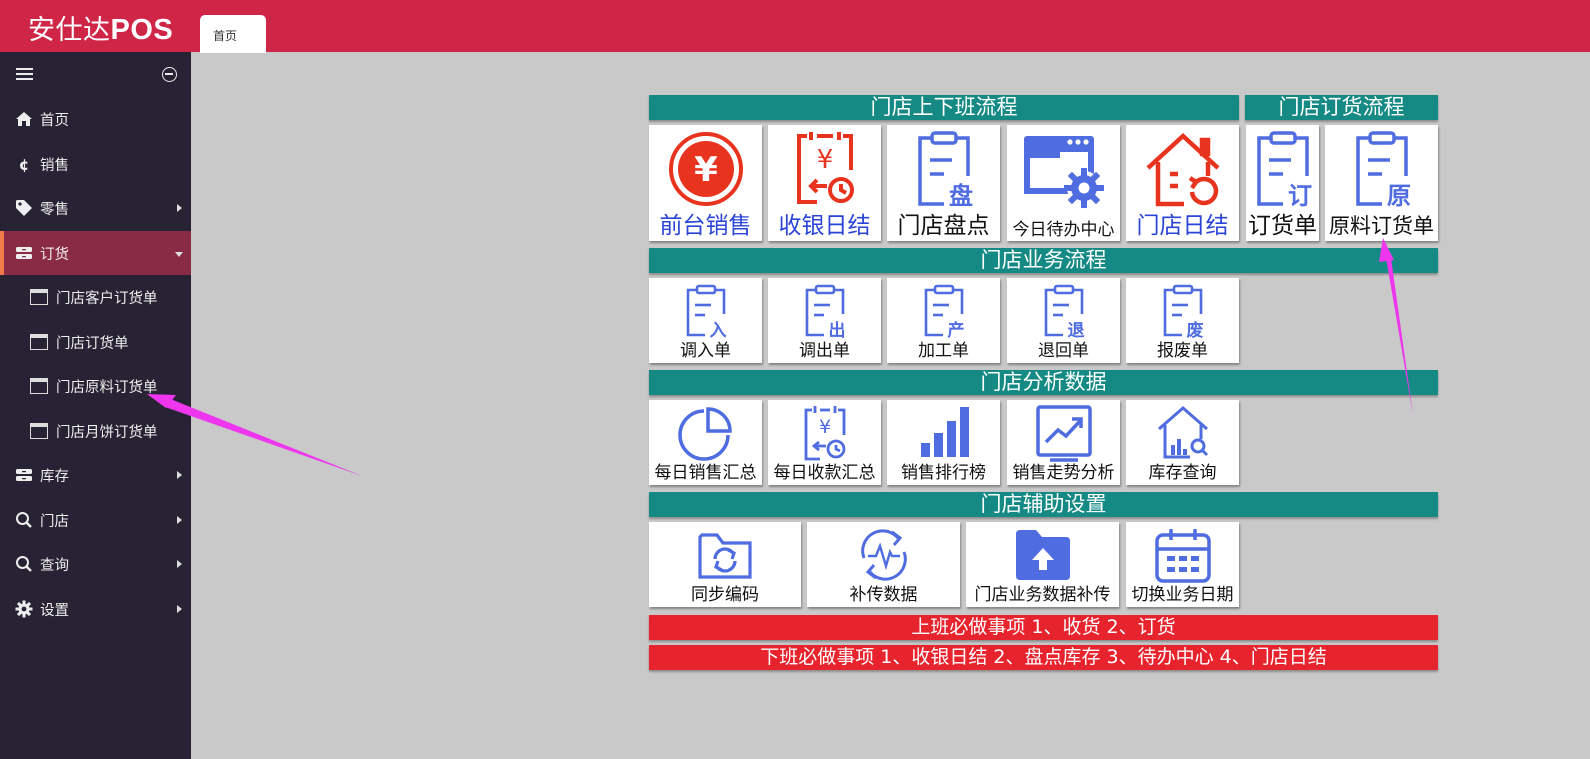  Describe the element at coordinates (92, 343) in the screenshot. I see `sidebar-item-label: 门店订货单` at that location.